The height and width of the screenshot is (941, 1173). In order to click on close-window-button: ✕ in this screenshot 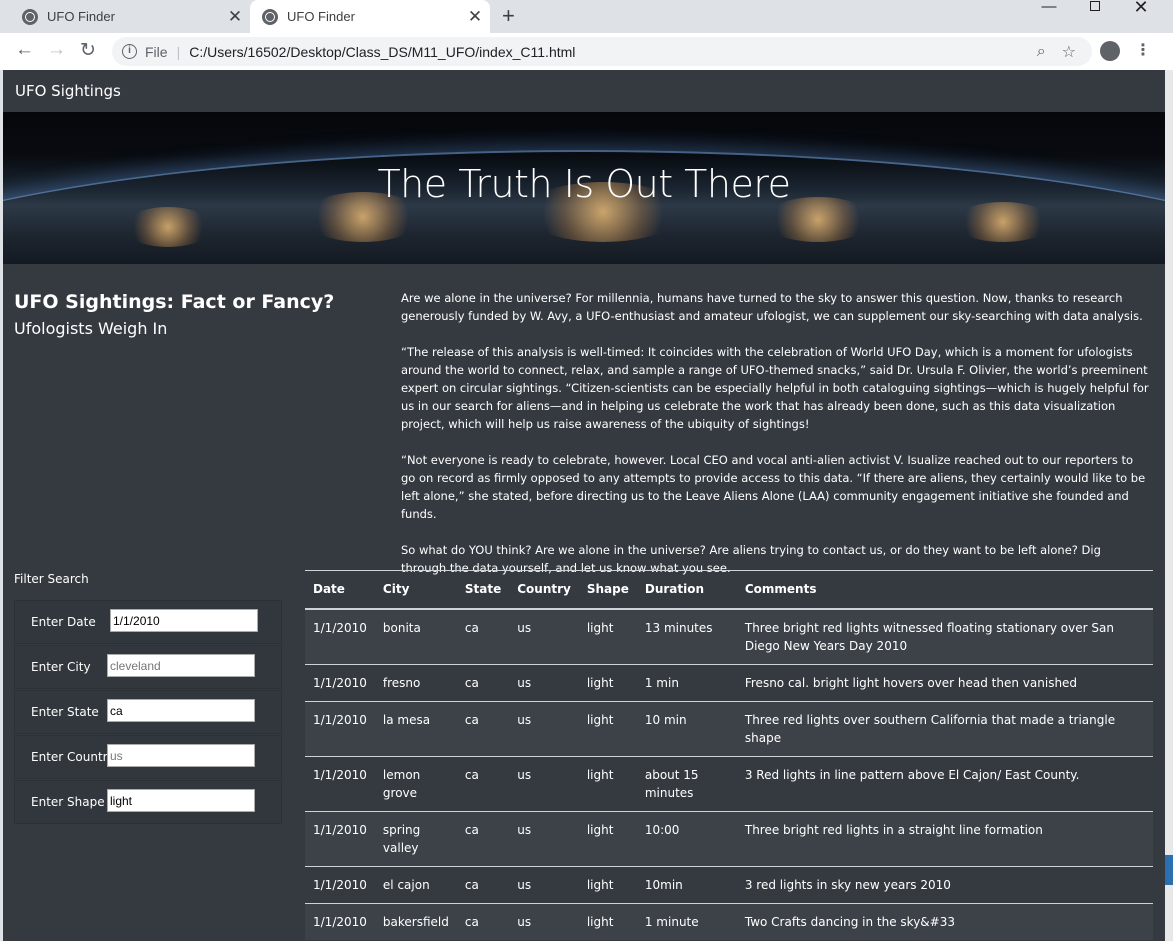, I will do `click(1141, 10)`.